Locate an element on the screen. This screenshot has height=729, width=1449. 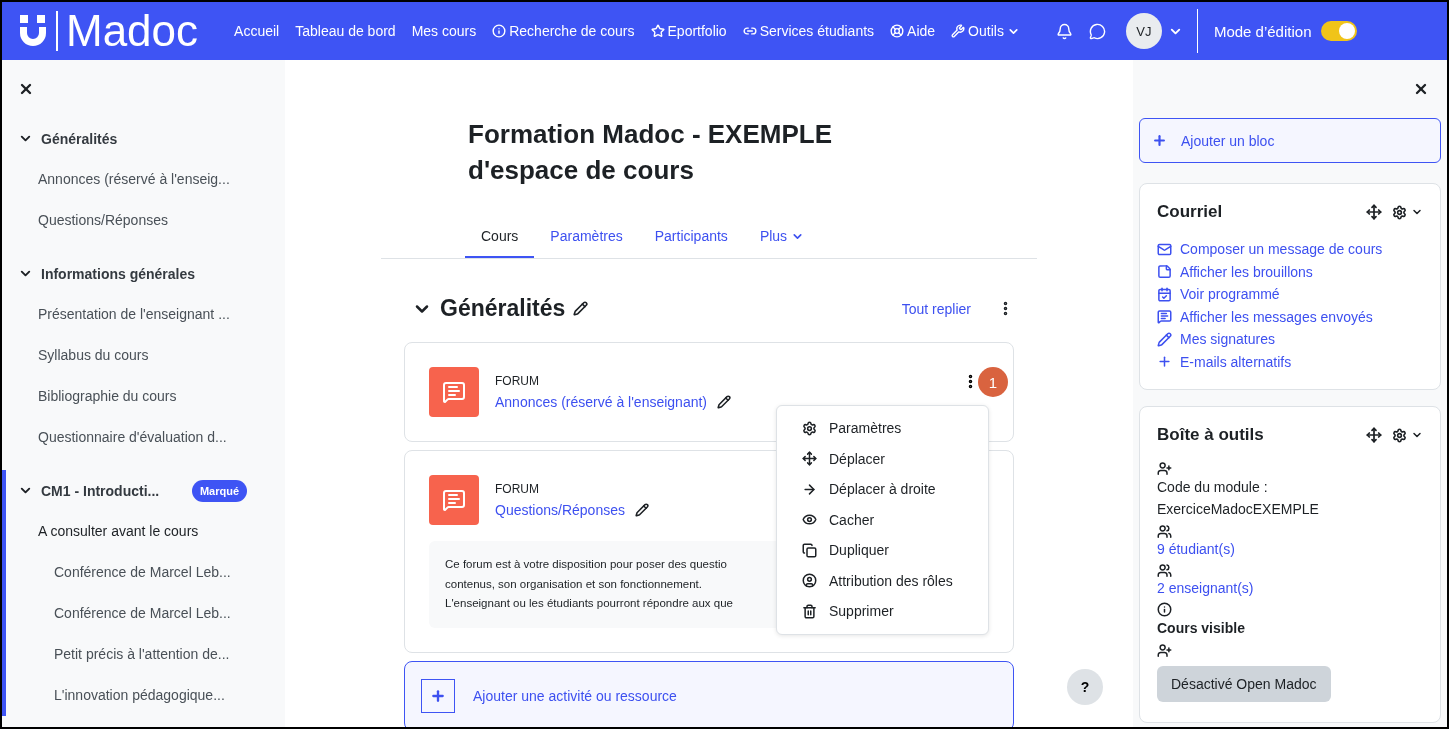
trash-icon is located at coordinates (809, 611).